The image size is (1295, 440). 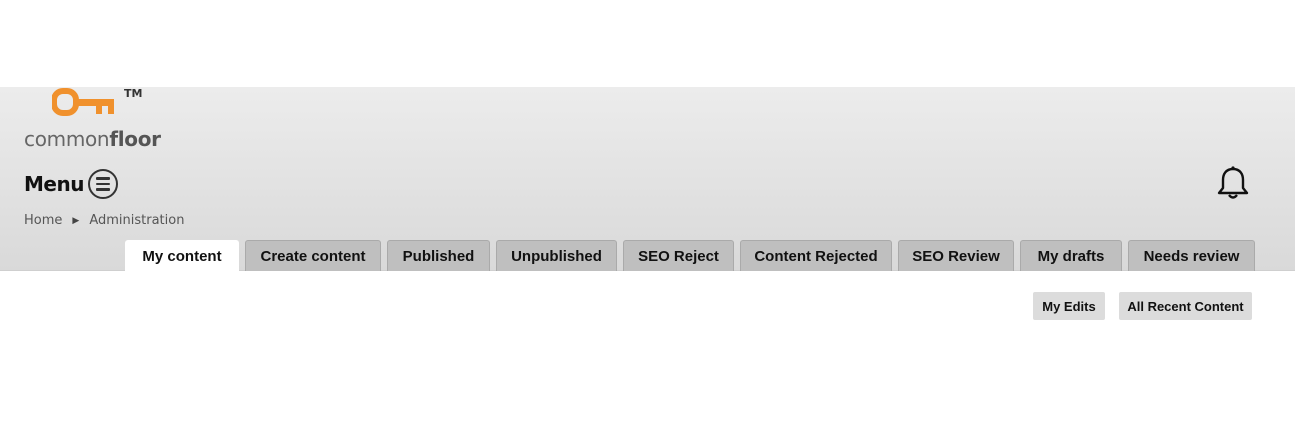 What do you see at coordinates (1185, 306) in the screenshot?
I see `all-recent-content-button: All Recent Content` at bounding box center [1185, 306].